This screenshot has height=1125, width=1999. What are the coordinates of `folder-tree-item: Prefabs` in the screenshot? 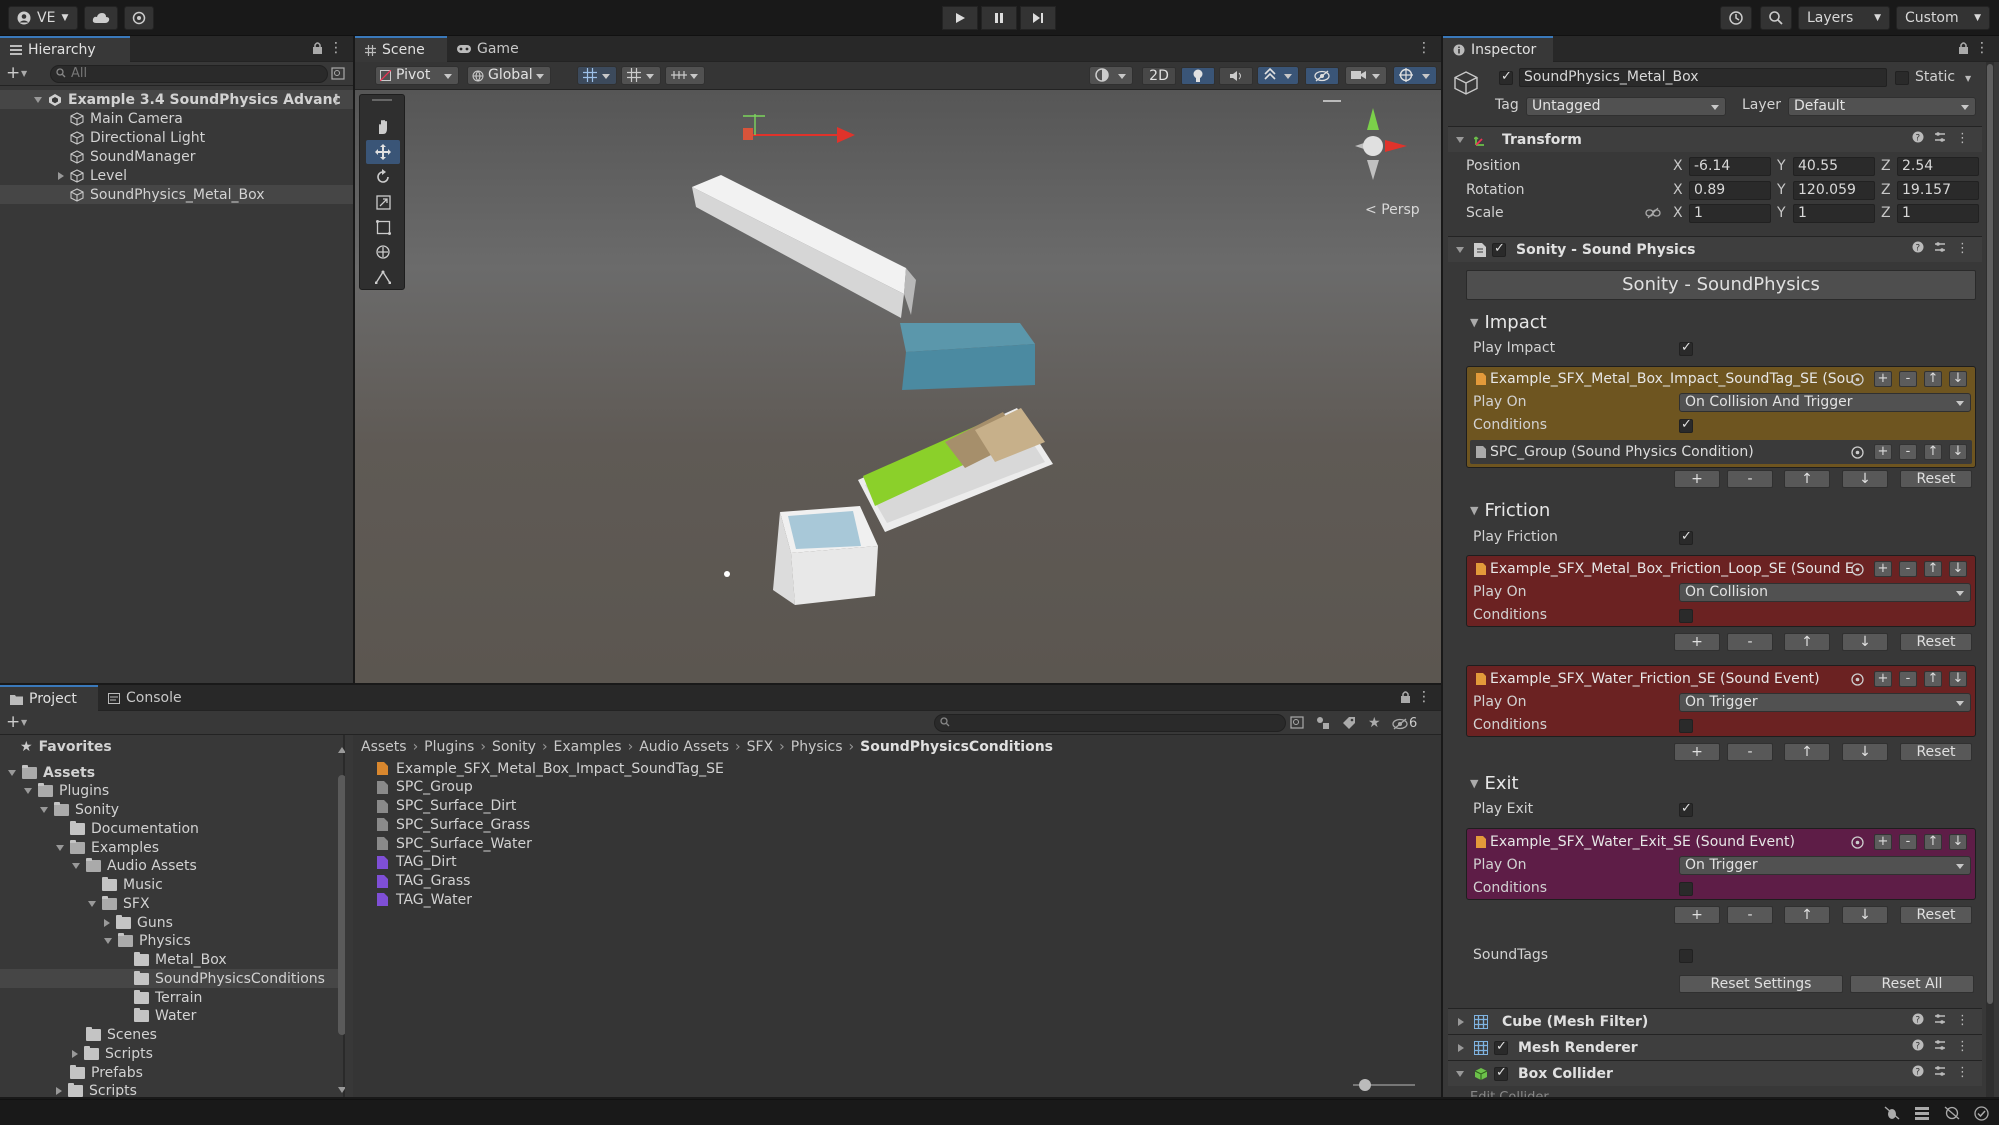 It's located at (172, 1072).